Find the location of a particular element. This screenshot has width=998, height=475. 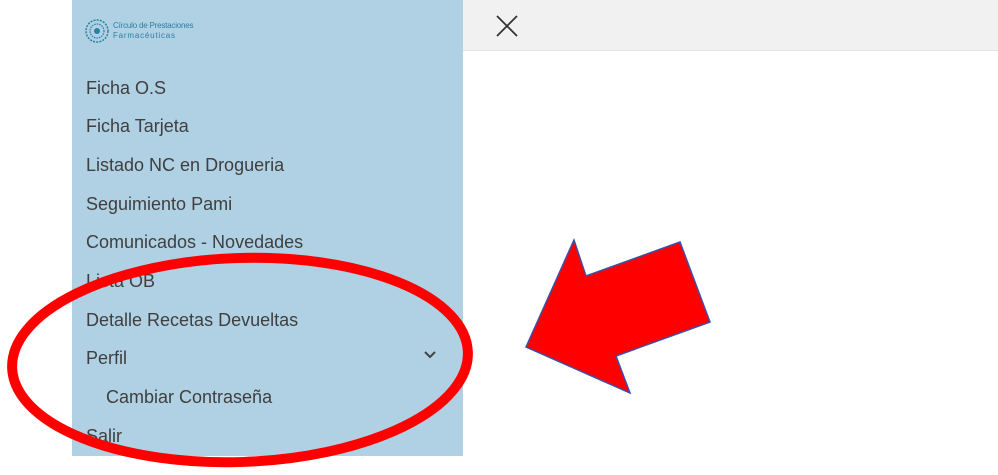

menu-item-lista-ob: Lista OB is located at coordinates (120, 281).